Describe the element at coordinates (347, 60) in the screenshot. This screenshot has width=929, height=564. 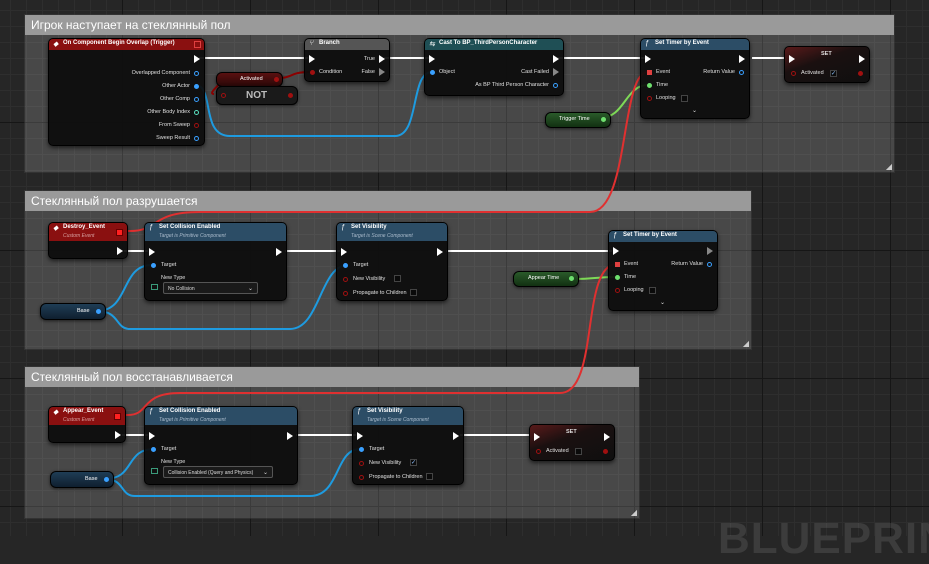
I see `branch-node: ⑂ Branch True Condition False` at that location.